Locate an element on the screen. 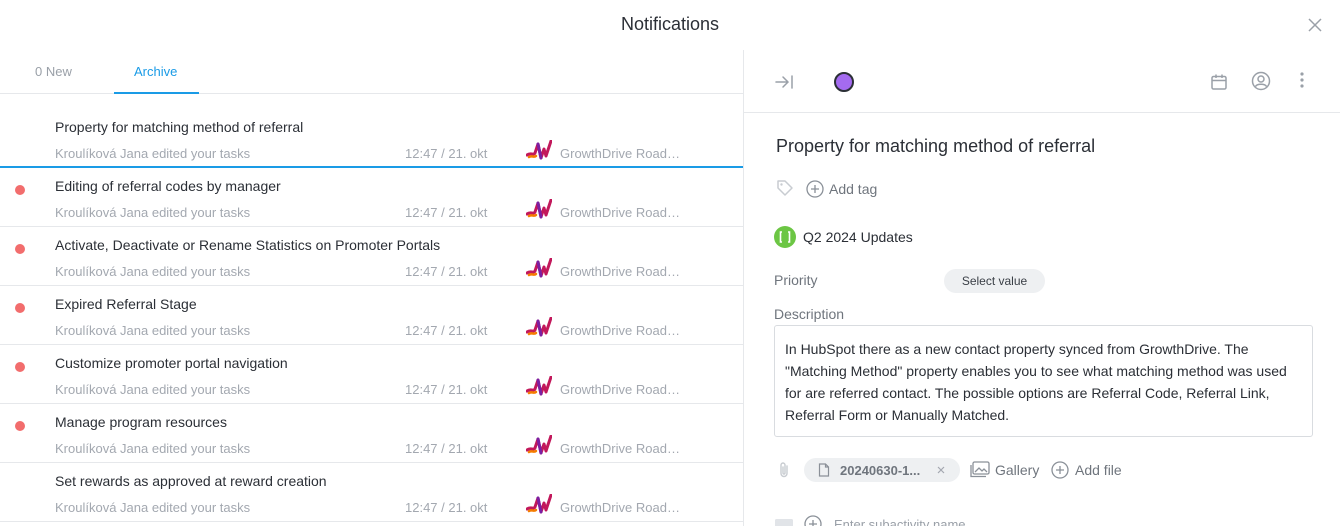 This screenshot has height=526, width=1340. assignee-icon is located at coordinates (1261, 81).